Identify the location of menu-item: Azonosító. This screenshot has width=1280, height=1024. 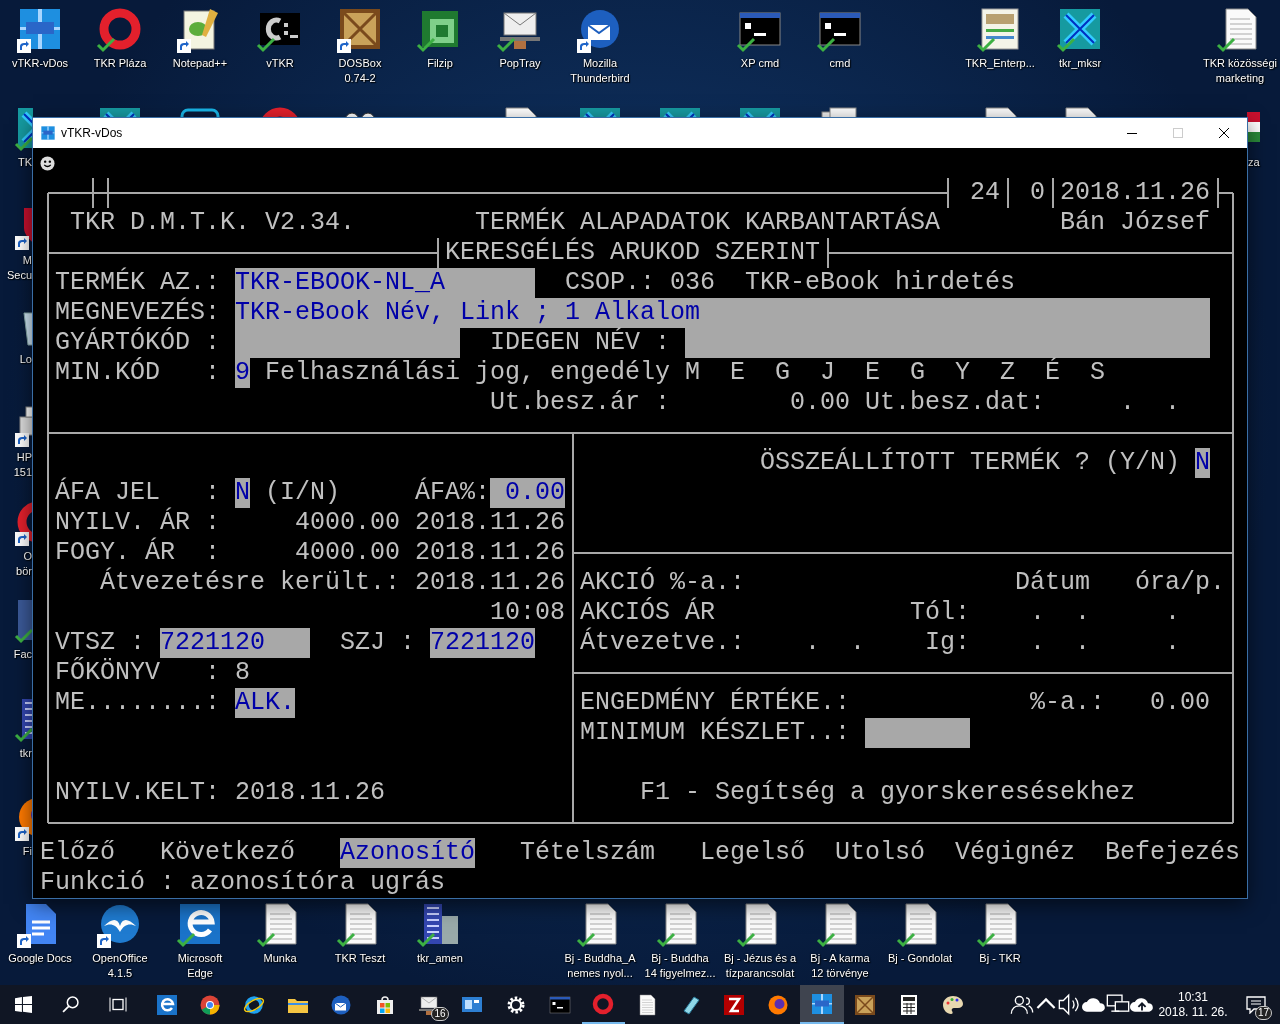
(407, 853).